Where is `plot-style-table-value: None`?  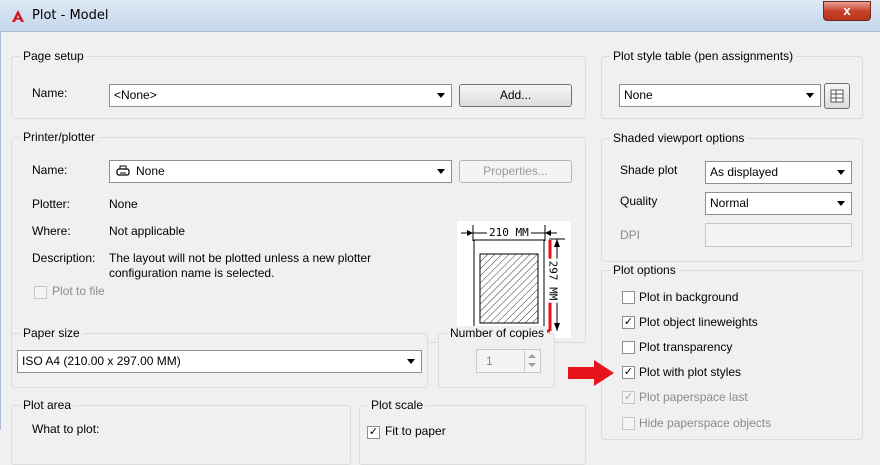 plot-style-table-value: None is located at coordinates (638, 95).